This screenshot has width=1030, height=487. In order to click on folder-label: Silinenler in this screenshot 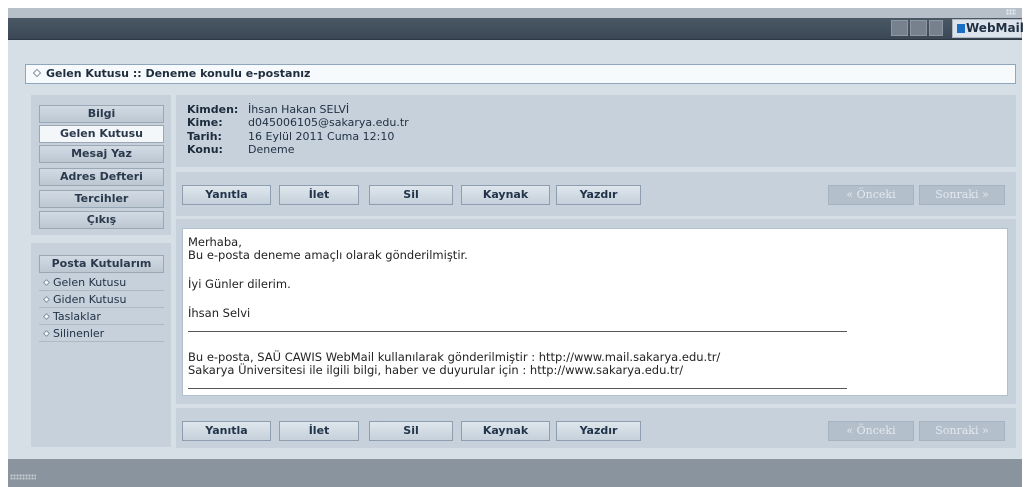, I will do `click(79, 333)`.